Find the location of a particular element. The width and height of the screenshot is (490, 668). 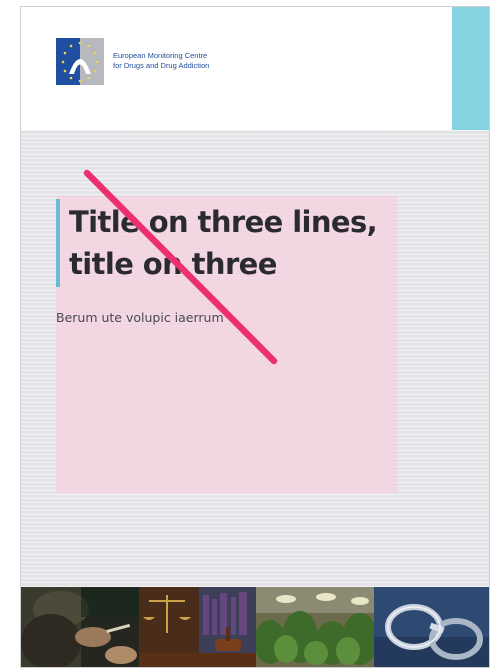

handcuffs-photo is located at coordinates (431, 627).